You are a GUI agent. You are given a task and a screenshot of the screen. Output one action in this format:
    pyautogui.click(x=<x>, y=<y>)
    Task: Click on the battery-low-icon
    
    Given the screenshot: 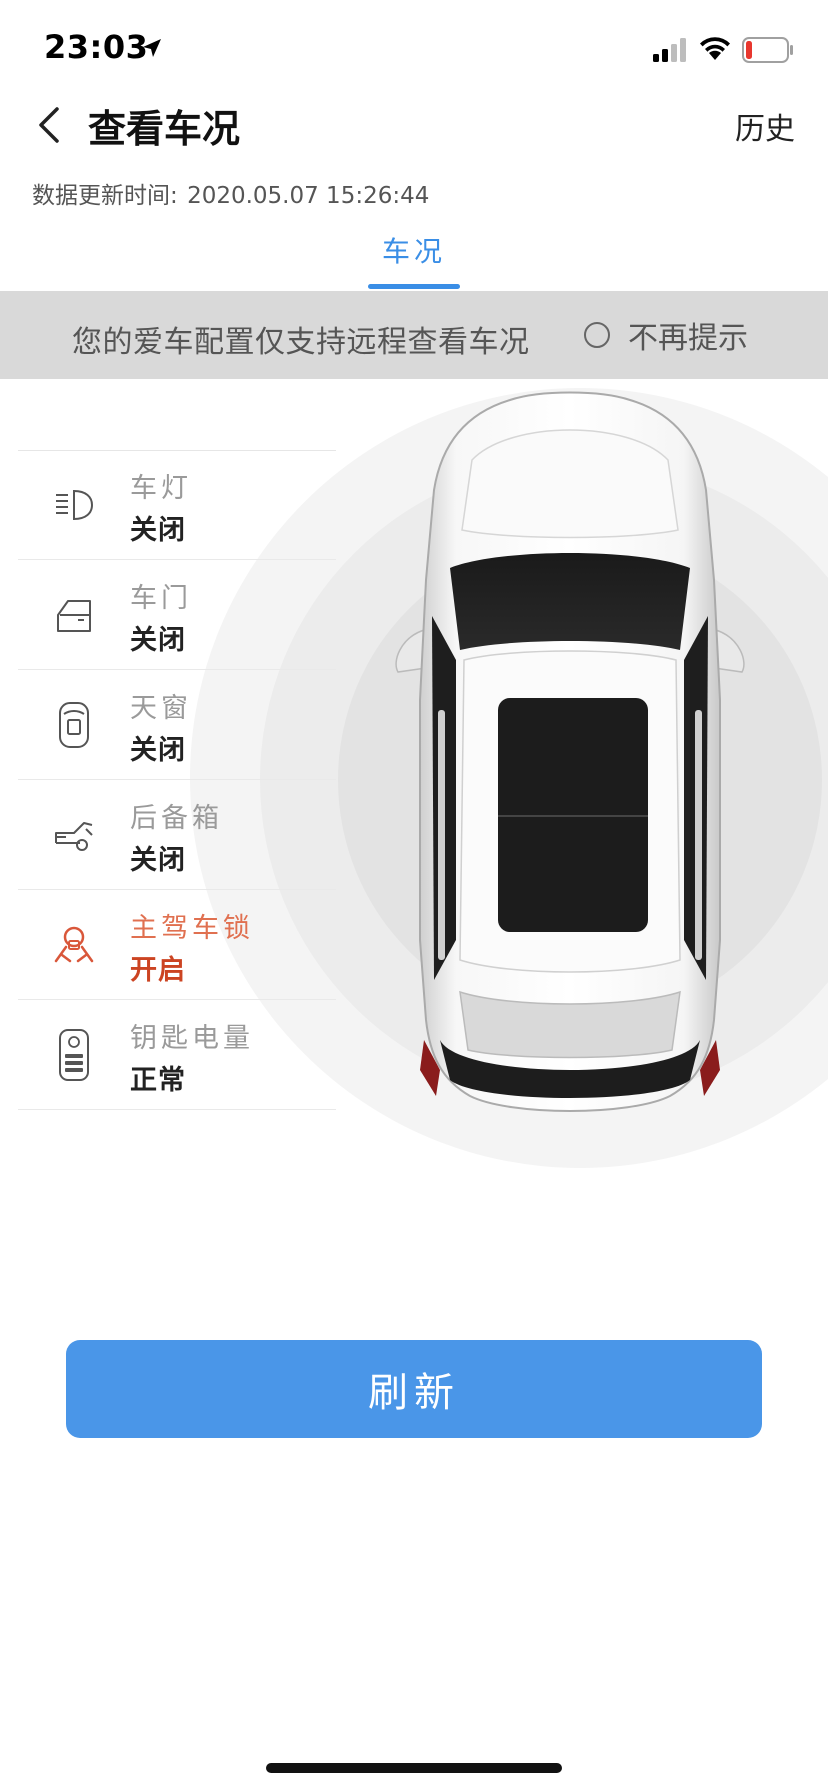 What is the action you would take?
    pyautogui.click(x=767, y=50)
    